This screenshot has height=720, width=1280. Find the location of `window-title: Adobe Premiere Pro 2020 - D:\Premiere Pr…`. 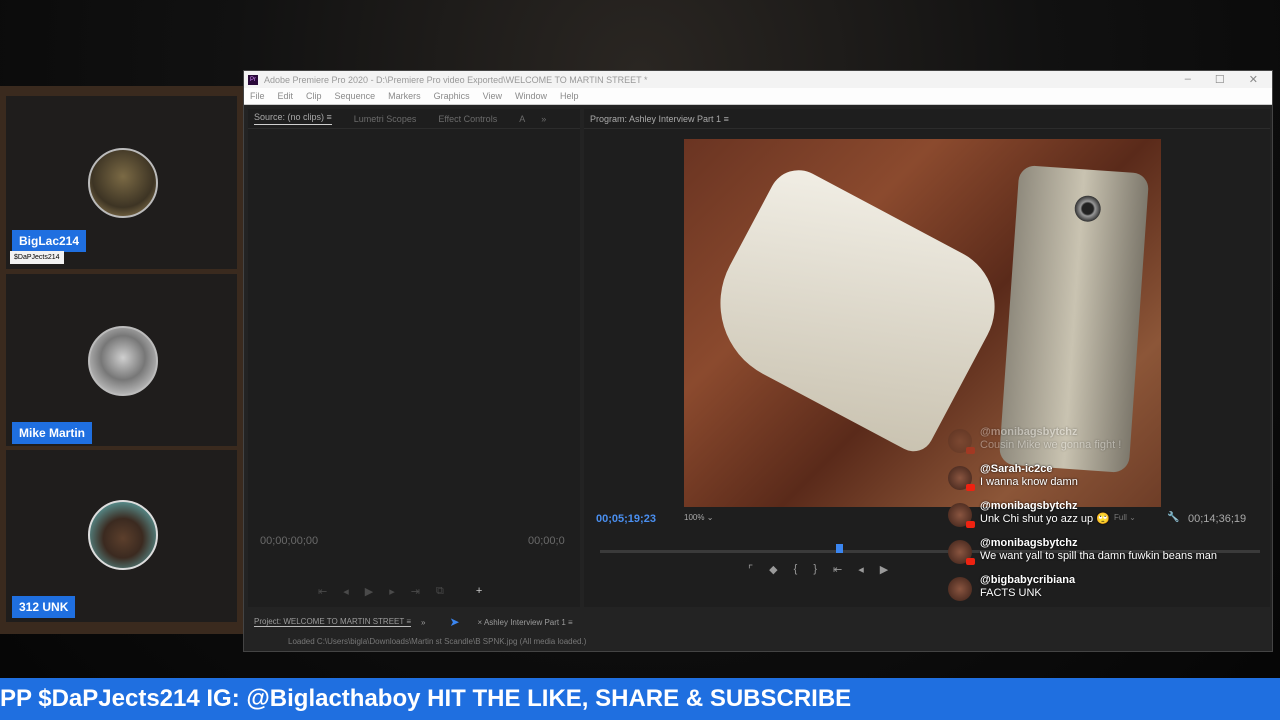

window-title: Adobe Premiere Pro 2020 - D:\Premiere Pr… is located at coordinates (456, 79).